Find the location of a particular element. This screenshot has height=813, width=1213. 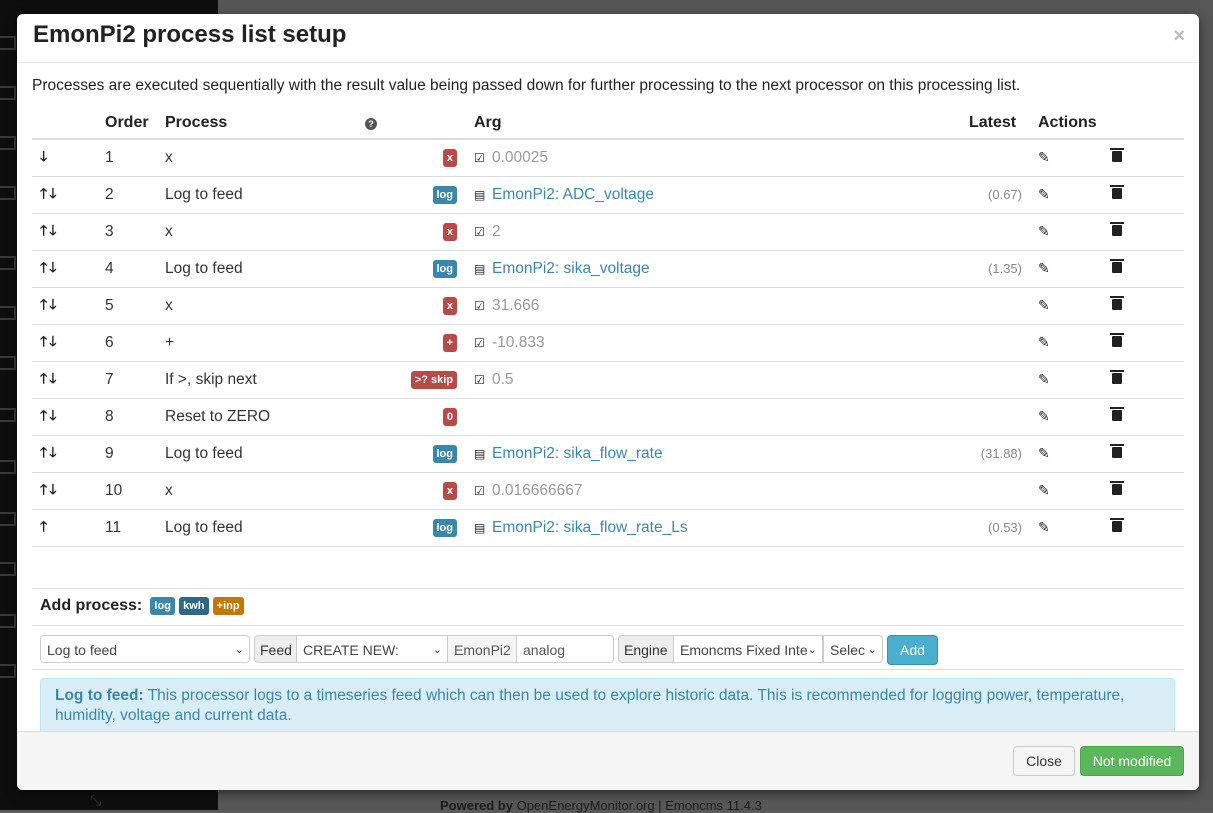

chevron-down-icon: ⌄ is located at coordinates (437, 650).